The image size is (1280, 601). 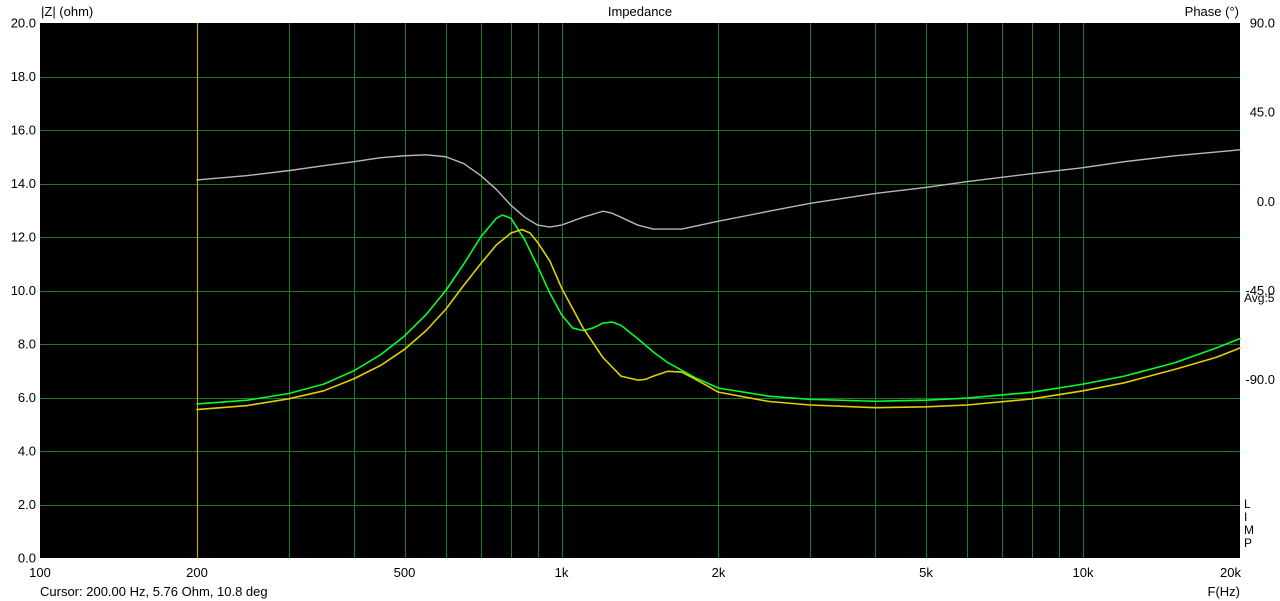 I want to click on y-tick-label: 8.0, so click(x=27, y=344).